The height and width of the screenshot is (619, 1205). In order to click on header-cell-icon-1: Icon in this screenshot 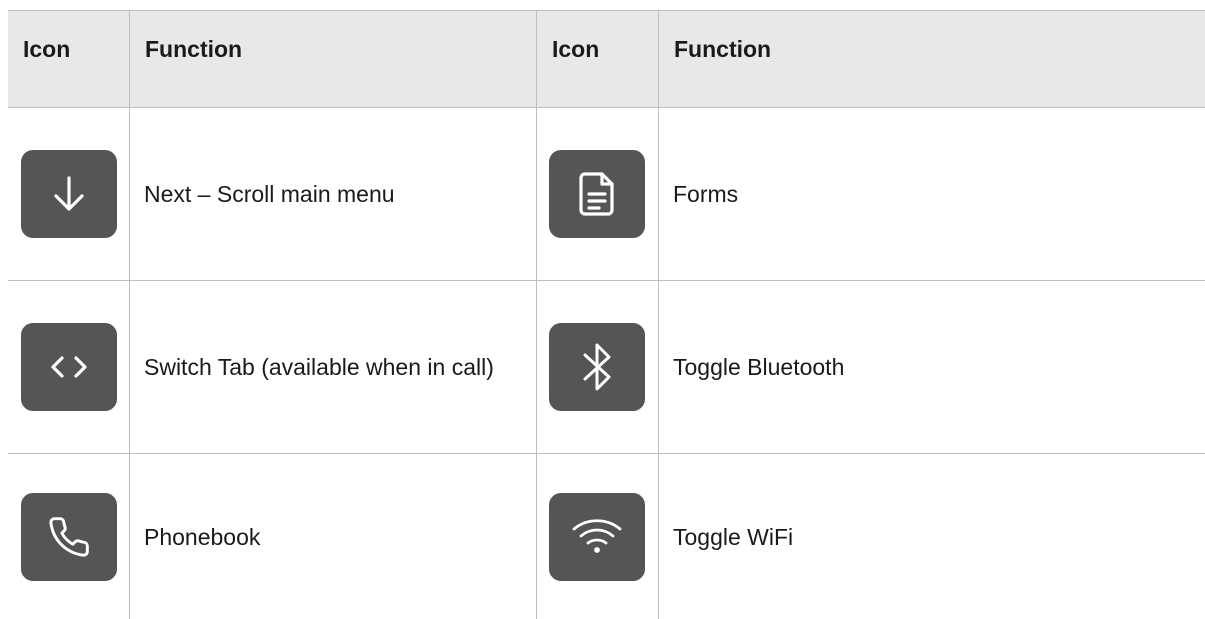, I will do `click(69, 59)`.